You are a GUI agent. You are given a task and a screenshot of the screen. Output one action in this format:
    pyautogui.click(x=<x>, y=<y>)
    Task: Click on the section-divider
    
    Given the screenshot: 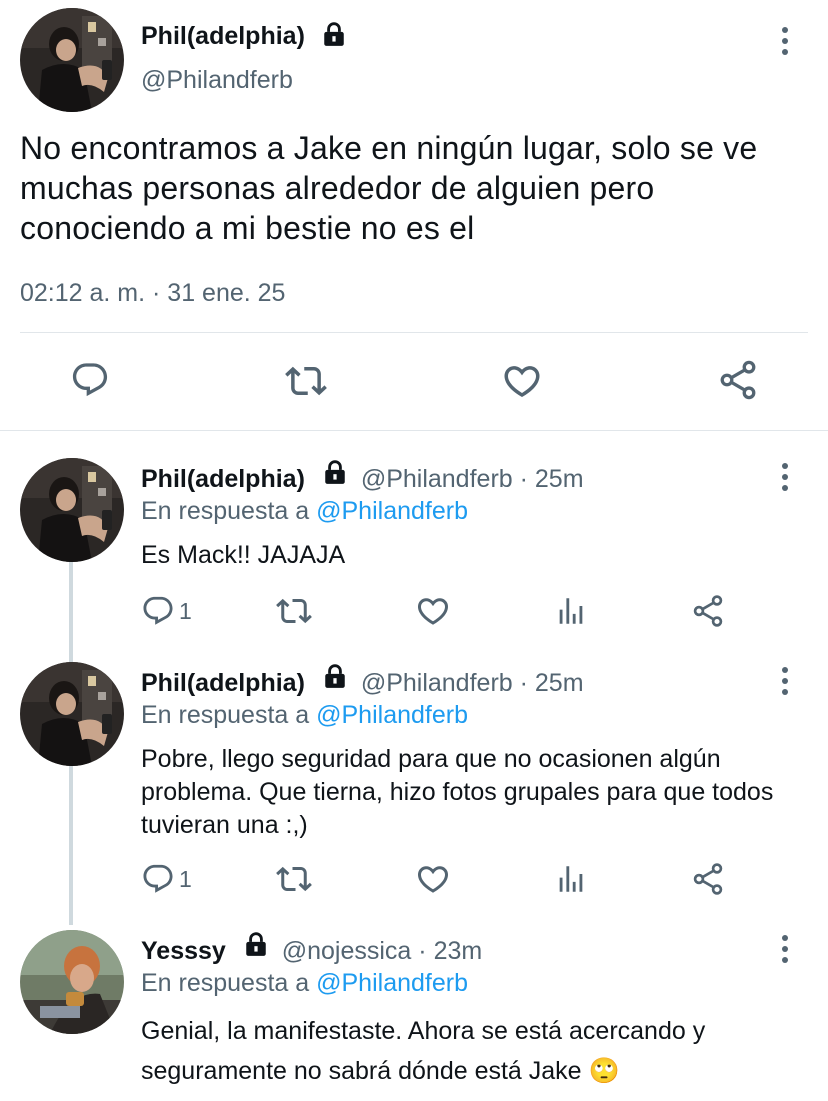 What is the action you would take?
    pyautogui.click(x=414, y=430)
    